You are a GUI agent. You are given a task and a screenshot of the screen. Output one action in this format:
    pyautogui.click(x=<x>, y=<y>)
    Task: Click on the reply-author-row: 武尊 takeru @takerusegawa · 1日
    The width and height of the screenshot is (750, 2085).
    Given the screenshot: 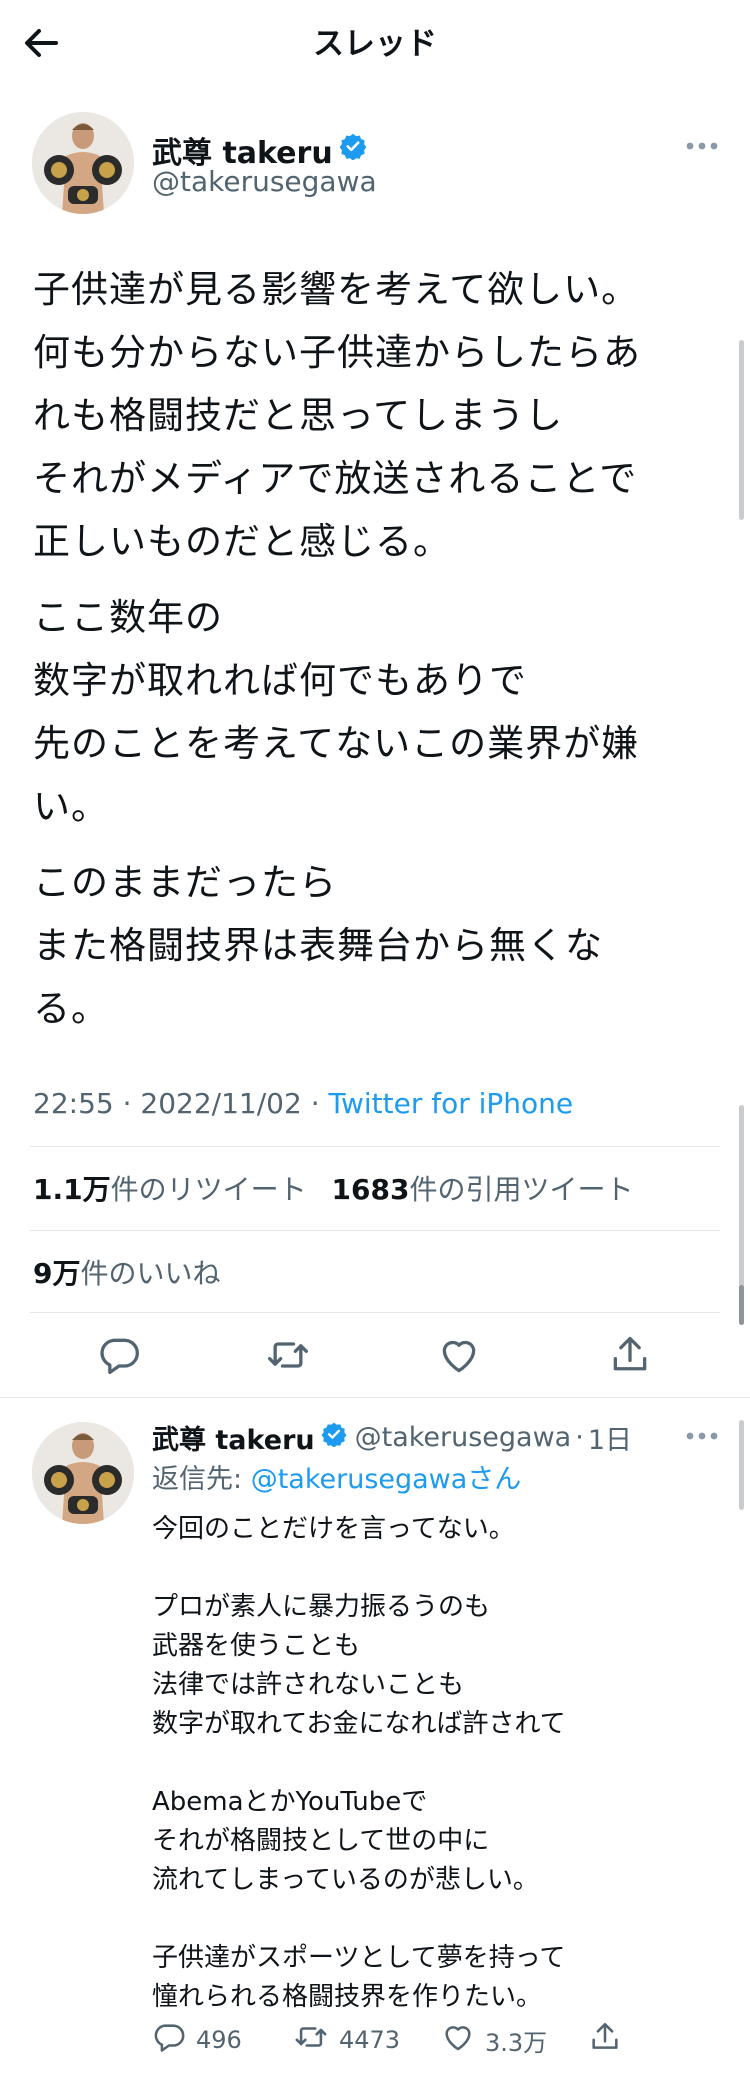 What is the action you would take?
    pyautogui.click(x=392, y=1437)
    